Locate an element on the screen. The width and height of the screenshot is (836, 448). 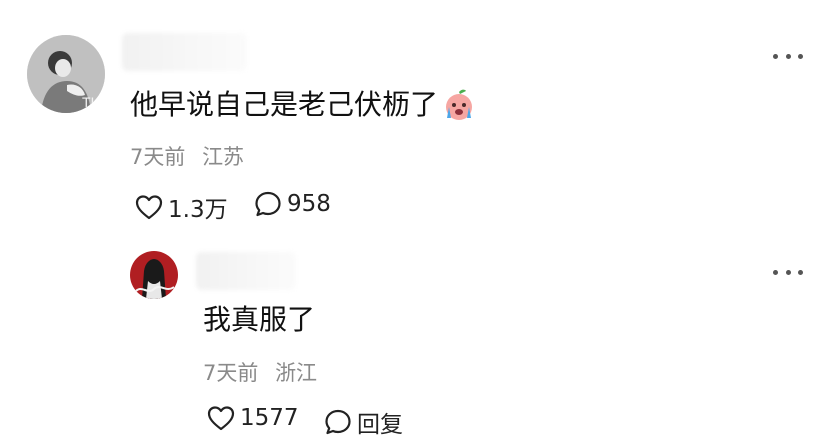
comment-time: 7天前 is located at coordinates (158, 157).